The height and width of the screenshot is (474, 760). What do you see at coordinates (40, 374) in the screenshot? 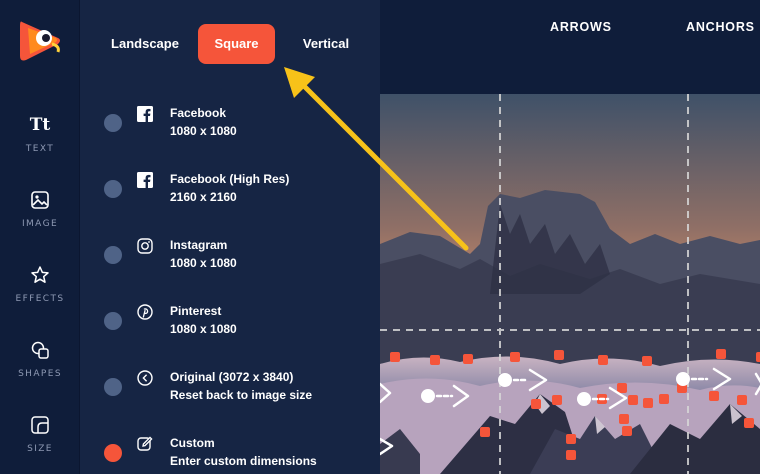
I see `rail-label-shapes: SHAPES` at bounding box center [40, 374].